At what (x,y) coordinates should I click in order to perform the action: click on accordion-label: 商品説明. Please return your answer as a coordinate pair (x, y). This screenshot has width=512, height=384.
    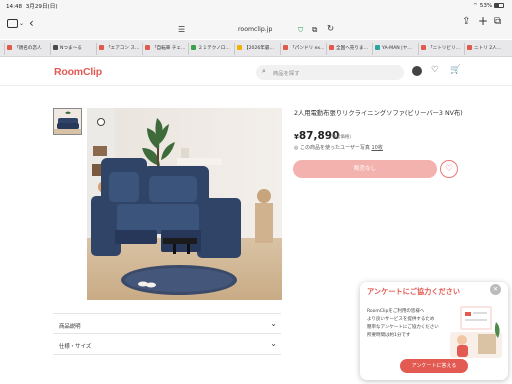
    Looking at the image, I should click on (70, 327).